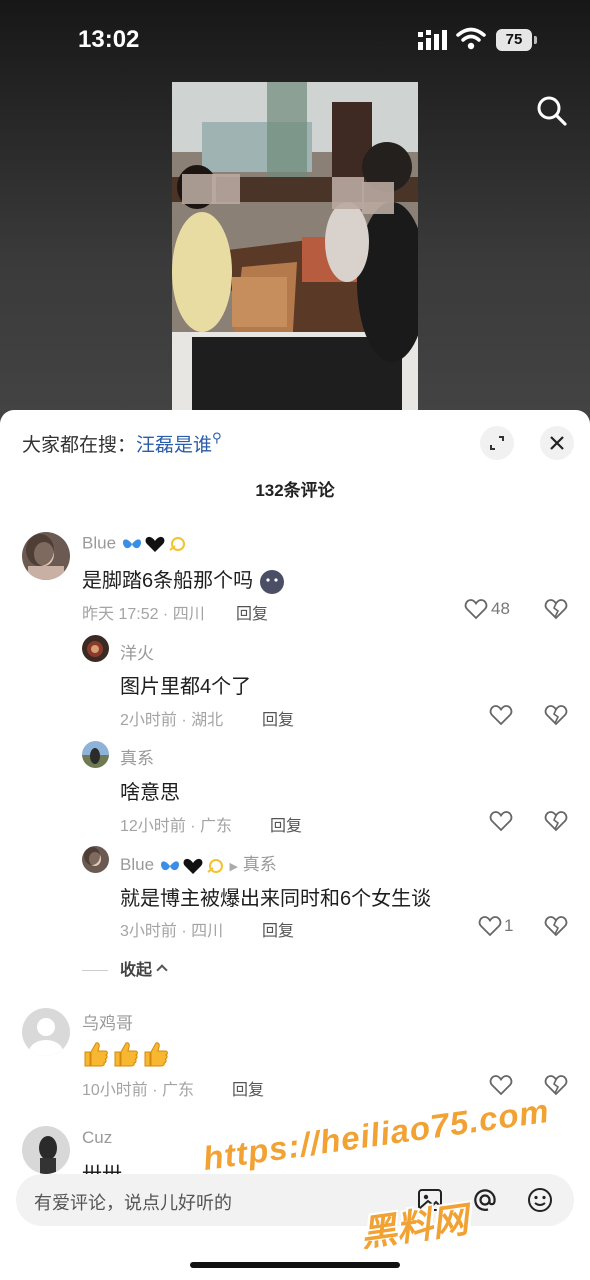 The image size is (590, 1280). What do you see at coordinates (295, 40) in the screenshot?
I see `status-bar: 13:02 75` at bounding box center [295, 40].